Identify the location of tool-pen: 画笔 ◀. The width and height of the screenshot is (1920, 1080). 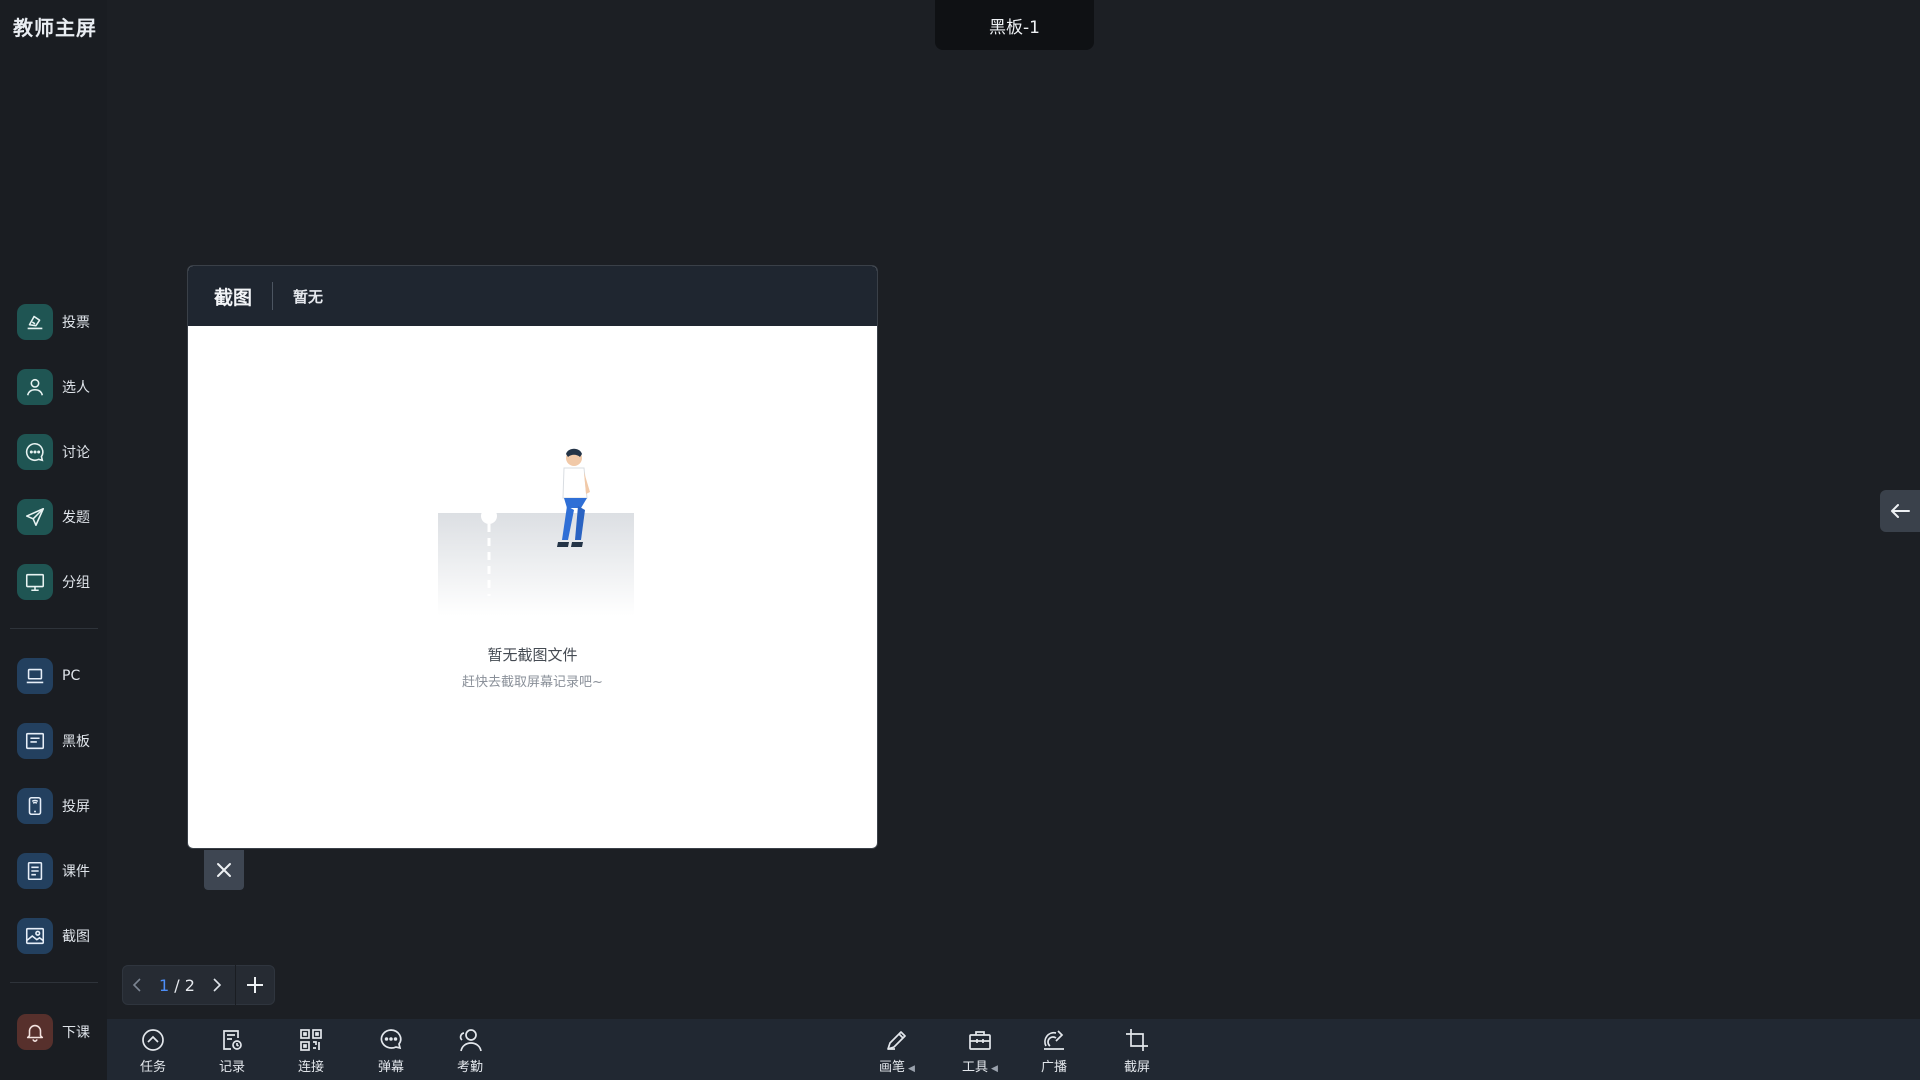
(897, 1052).